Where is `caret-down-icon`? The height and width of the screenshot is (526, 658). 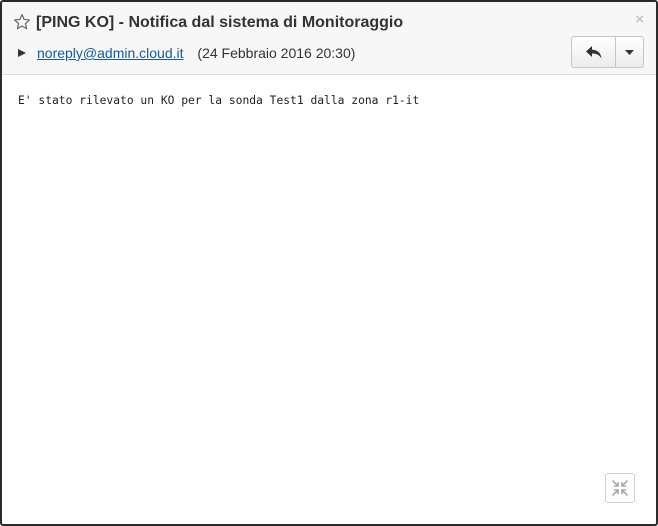
caret-down-icon is located at coordinates (629, 52).